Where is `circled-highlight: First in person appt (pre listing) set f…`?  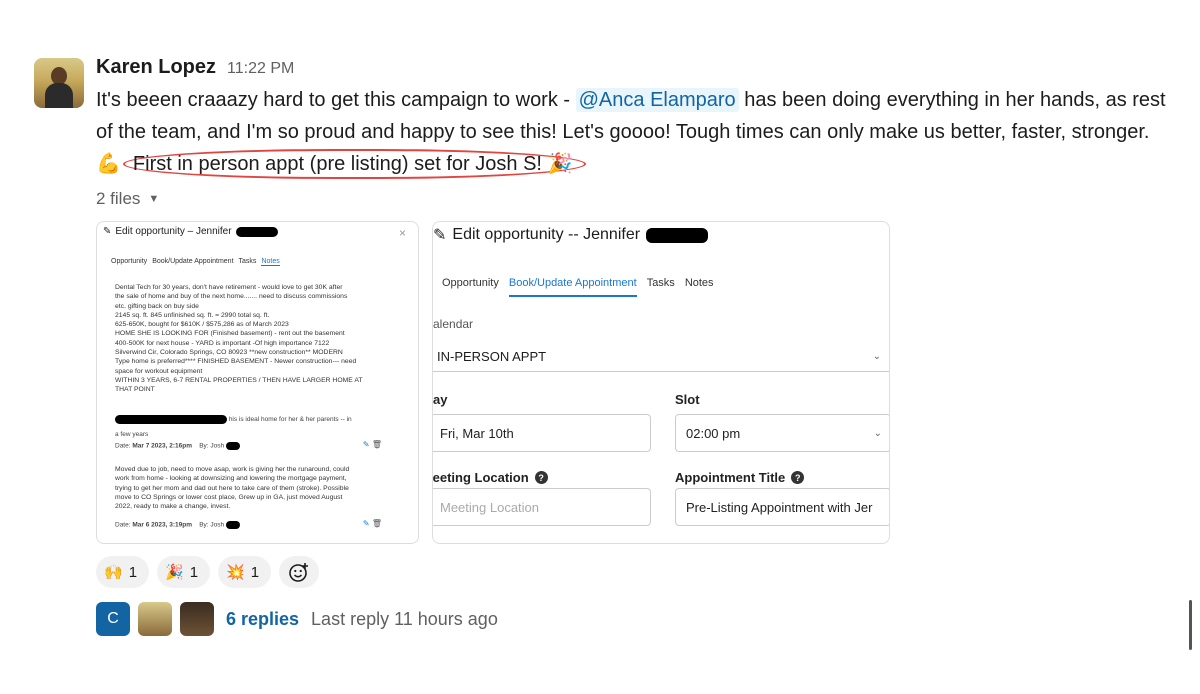 circled-highlight: First in person appt (pre listing) set f… is located at coordinates (354, 164).